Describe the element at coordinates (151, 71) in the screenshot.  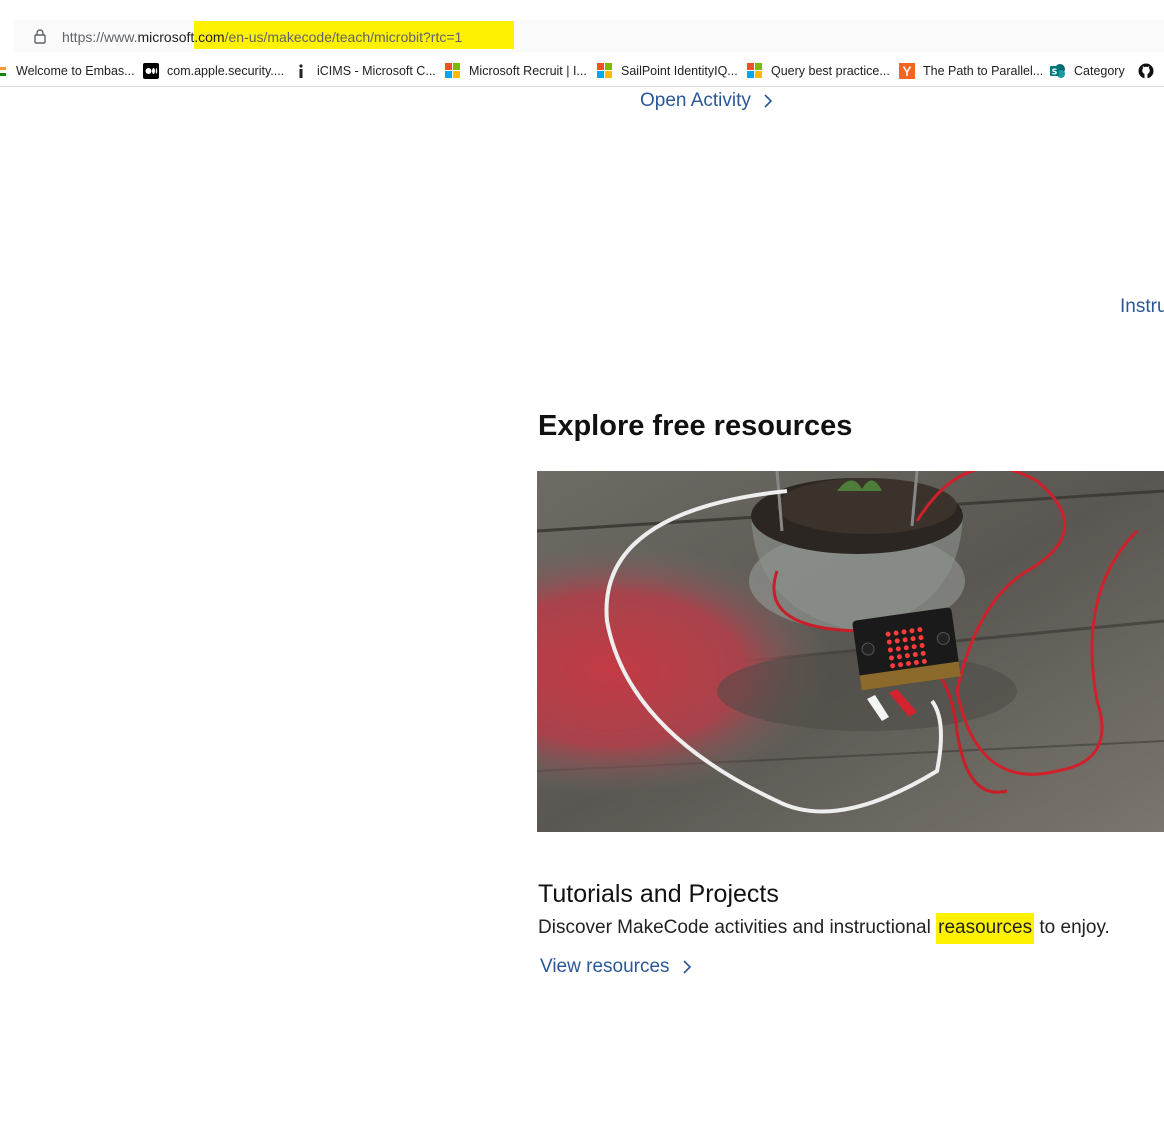
I see `medium-icon` at that location.